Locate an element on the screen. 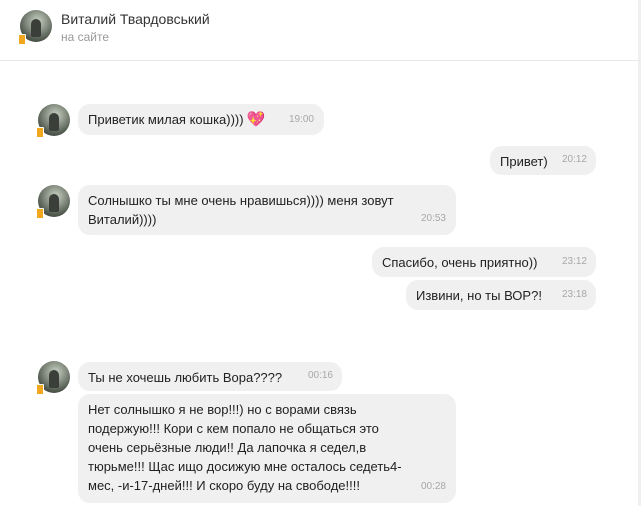 This screenshot has width=641, height=506. header-divider is located at coordinates (320, 60).